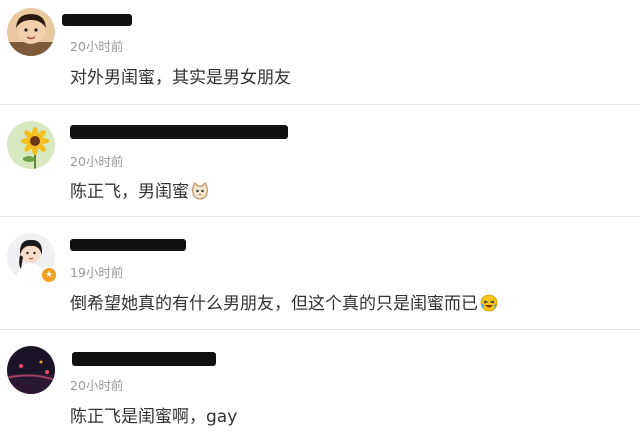 Image resolution: width=640 pixels, height=437 pixels. I want to click on comment-text: 对外男闺蜜，其实是男女朋友, so click(180, 78).